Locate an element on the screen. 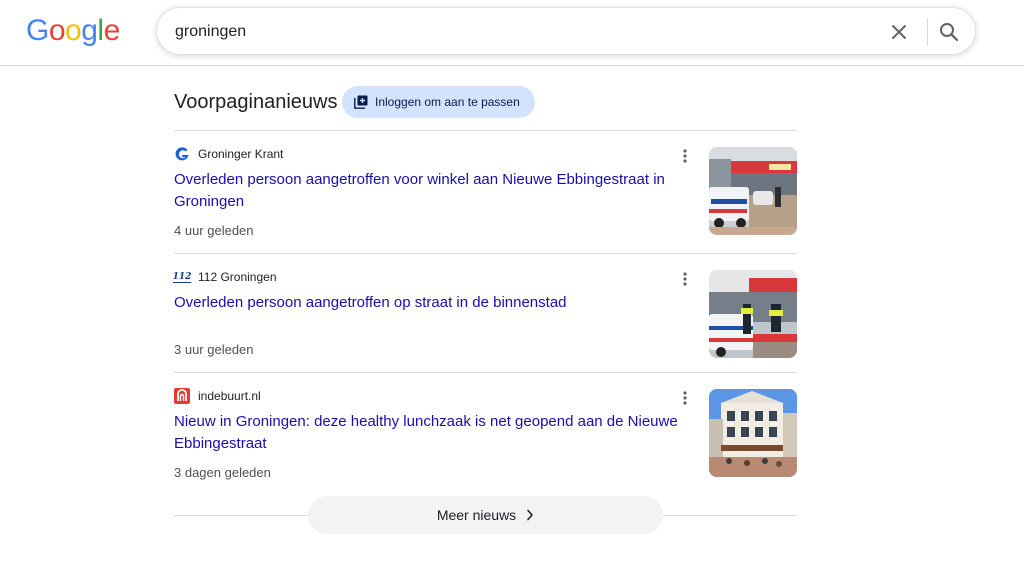  close-icon is located at coordinates (899, 32).